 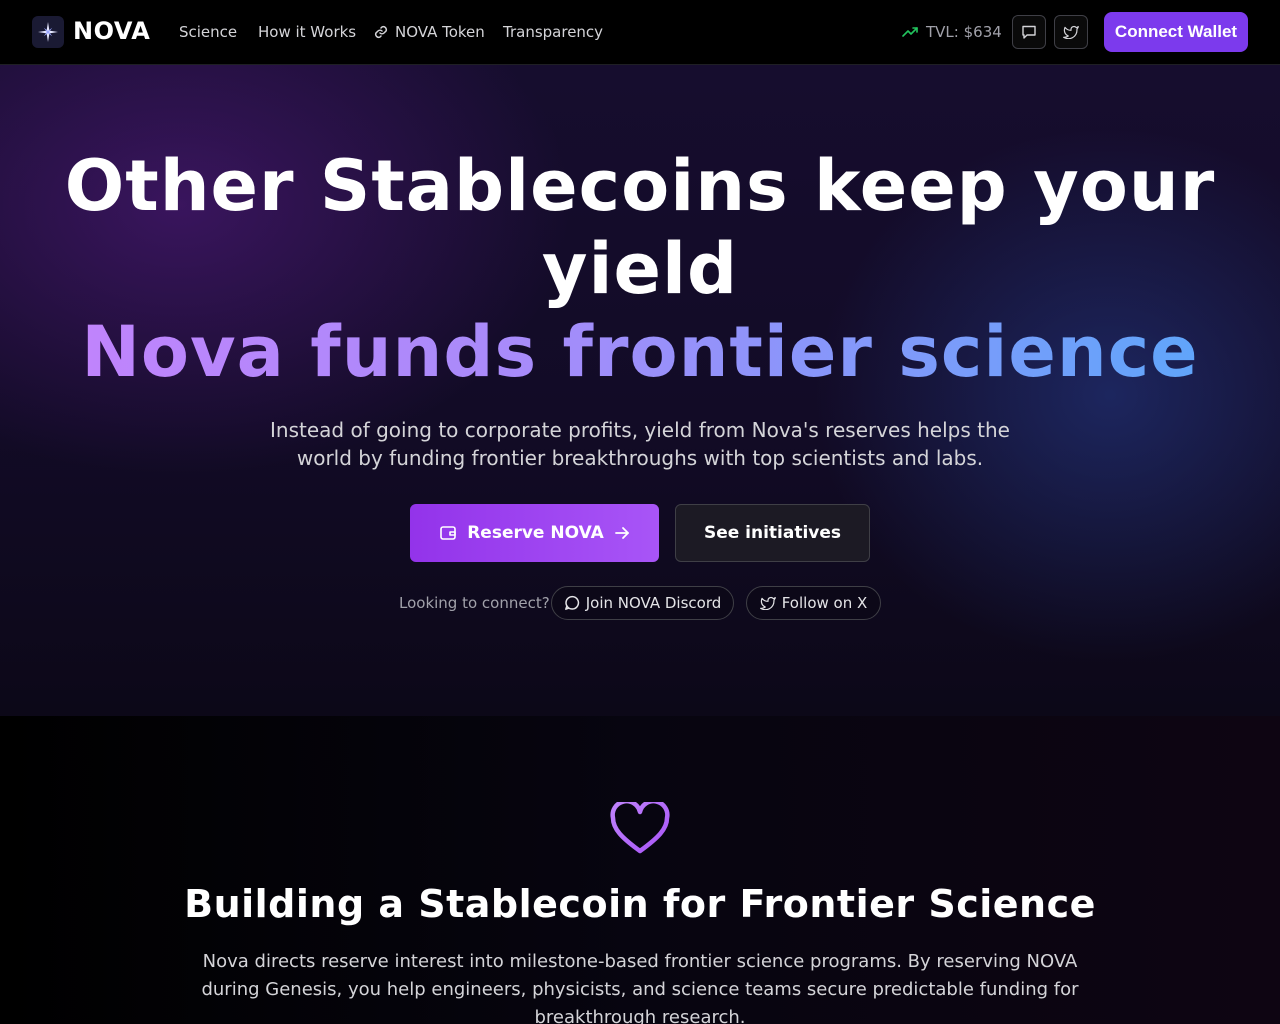 I want to click on nav-link-transparency: Transparency, so click(x=553, y=32).